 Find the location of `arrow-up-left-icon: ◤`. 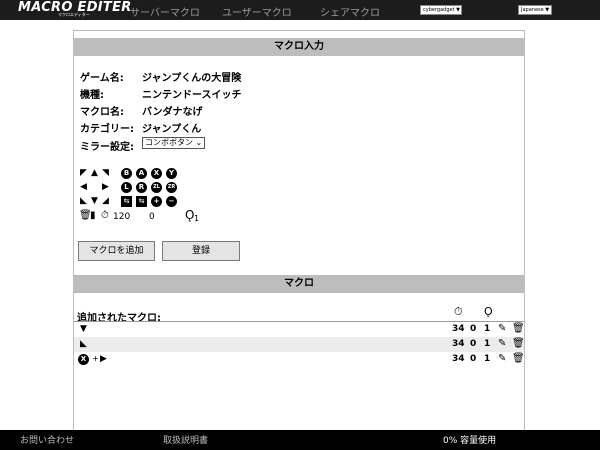

arrow-up-left-icon: ◤ is located at coordinates (83, 173).